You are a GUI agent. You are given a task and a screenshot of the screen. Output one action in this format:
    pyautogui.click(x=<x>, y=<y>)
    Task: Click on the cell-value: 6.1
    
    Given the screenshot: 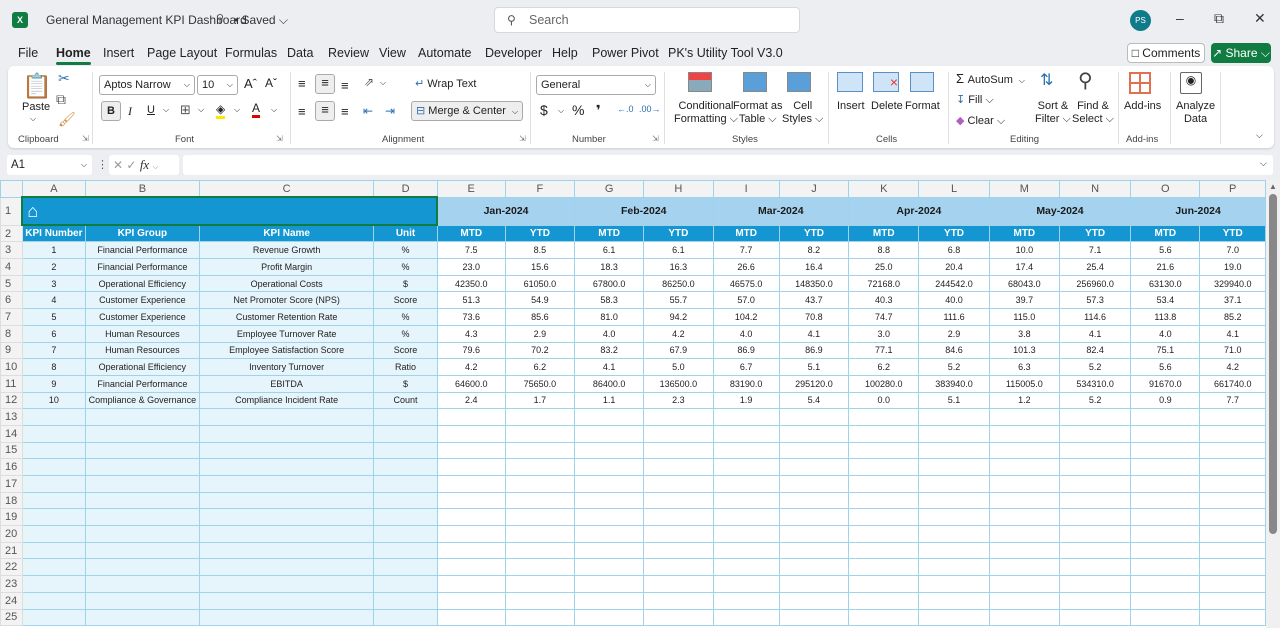 What is the action you would take?
    pyautogui.click(x=678, y=250)
    